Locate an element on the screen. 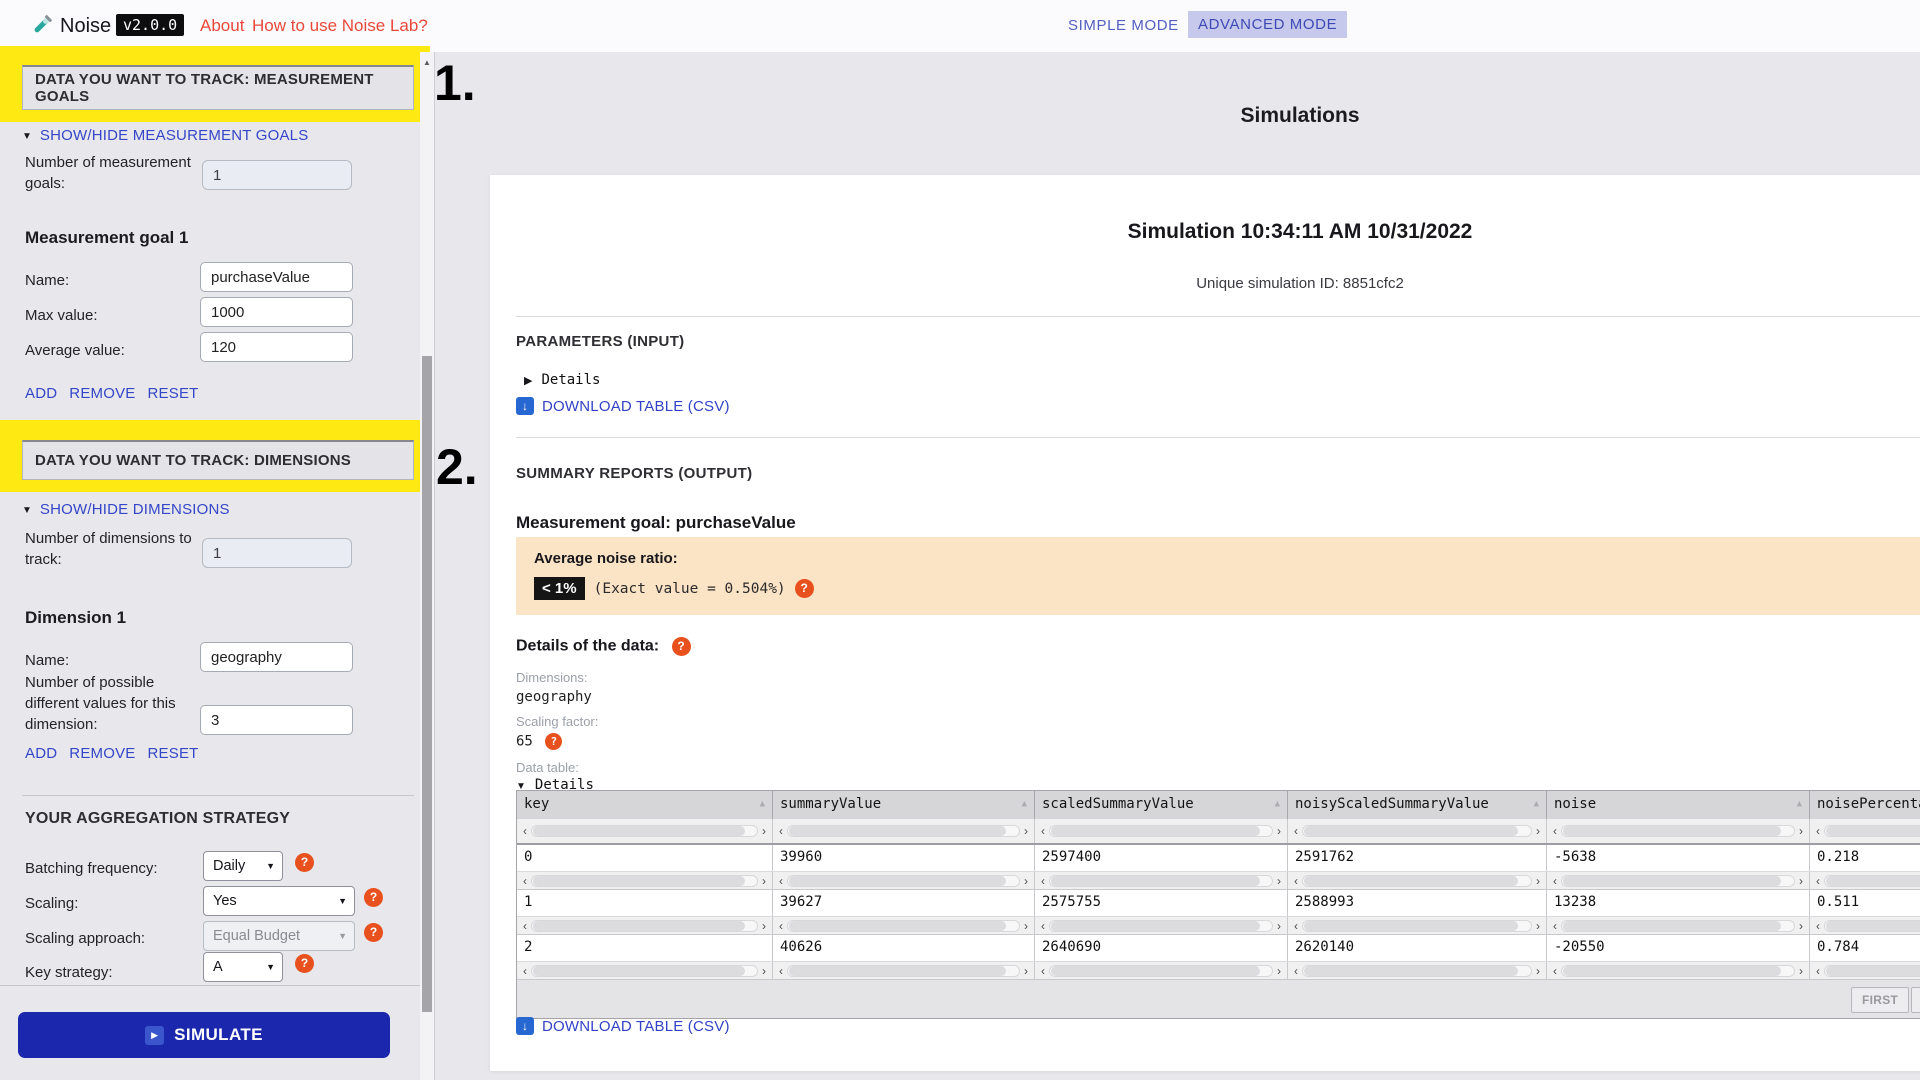 This screenshot has height=1080, width=1920. key-strategy-help-icon: ? is located at coordinates (304, 963).